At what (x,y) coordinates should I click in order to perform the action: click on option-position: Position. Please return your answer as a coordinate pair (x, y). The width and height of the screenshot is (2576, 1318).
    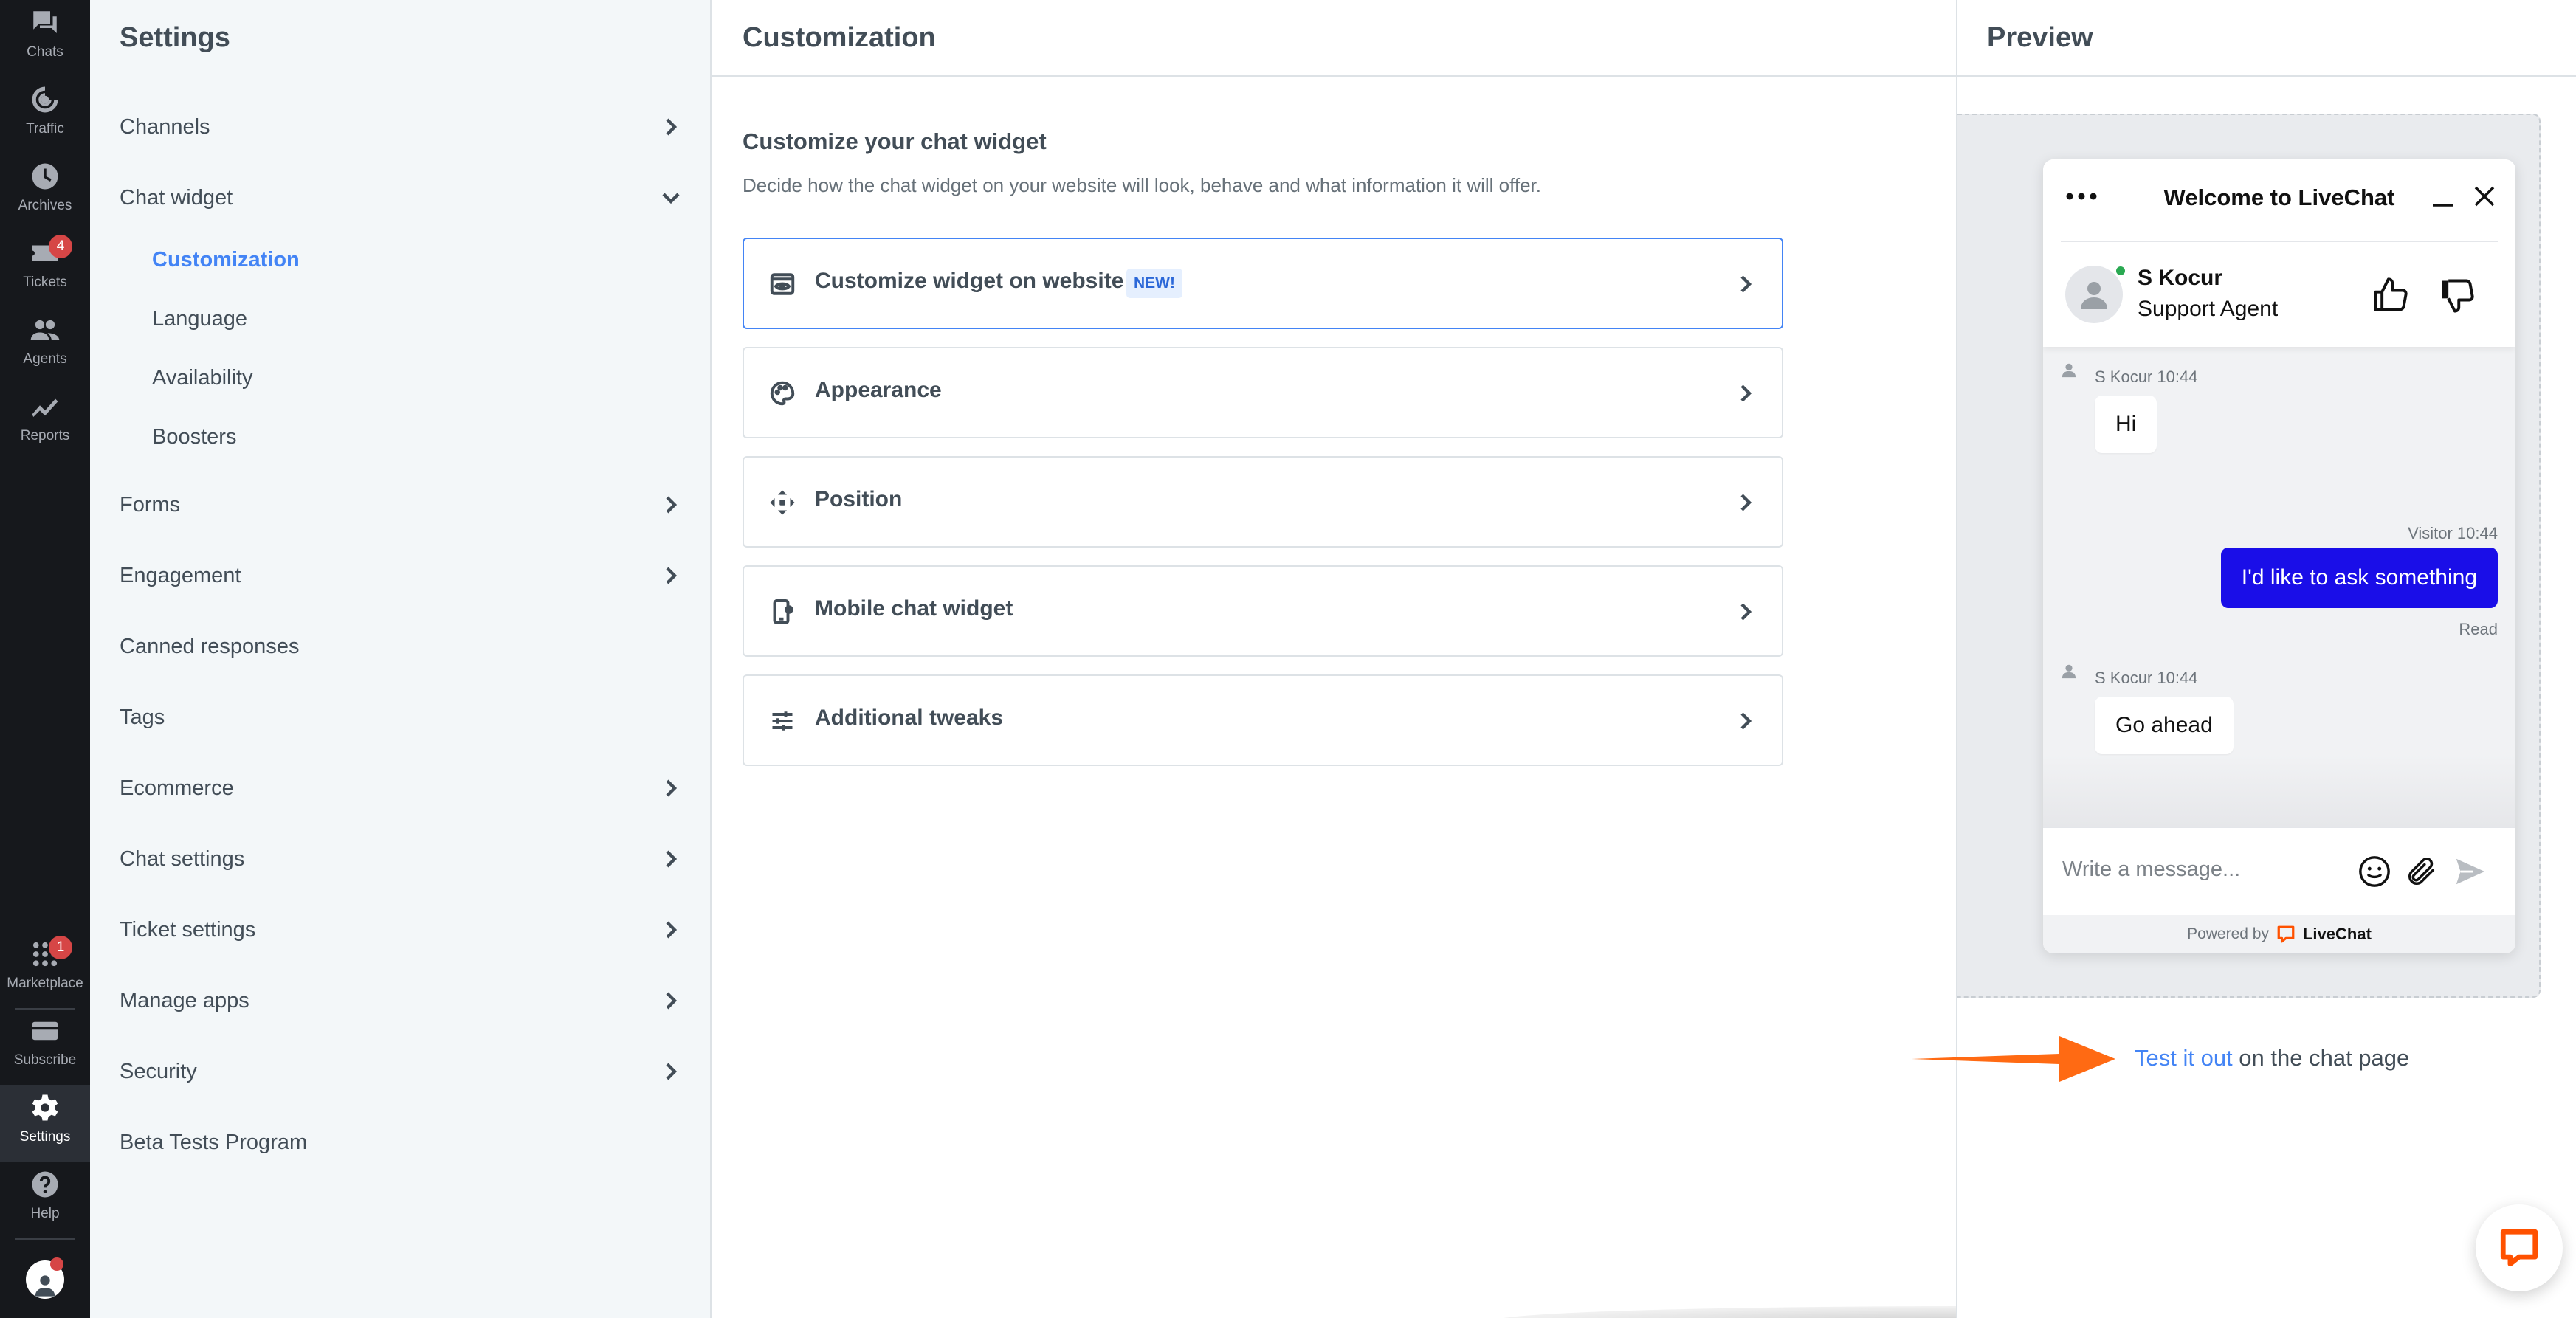
    Looking at the image, I should click on (1263, 502).